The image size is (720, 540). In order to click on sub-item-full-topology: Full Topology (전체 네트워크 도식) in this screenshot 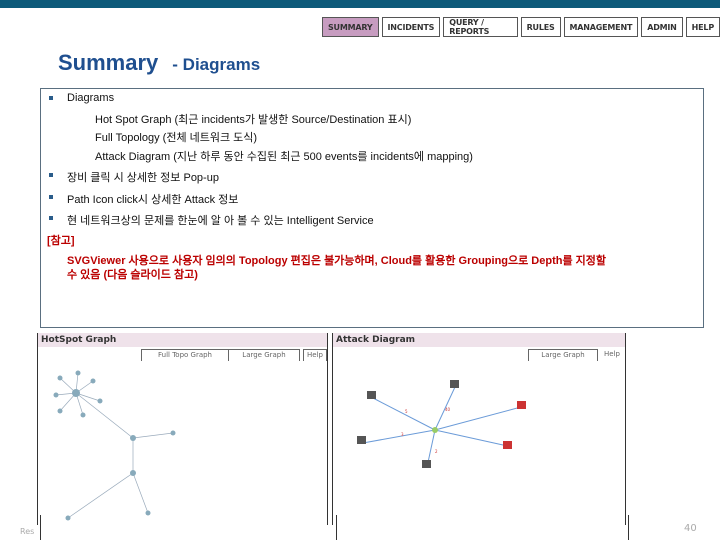, I will do `click(176, 138)`.